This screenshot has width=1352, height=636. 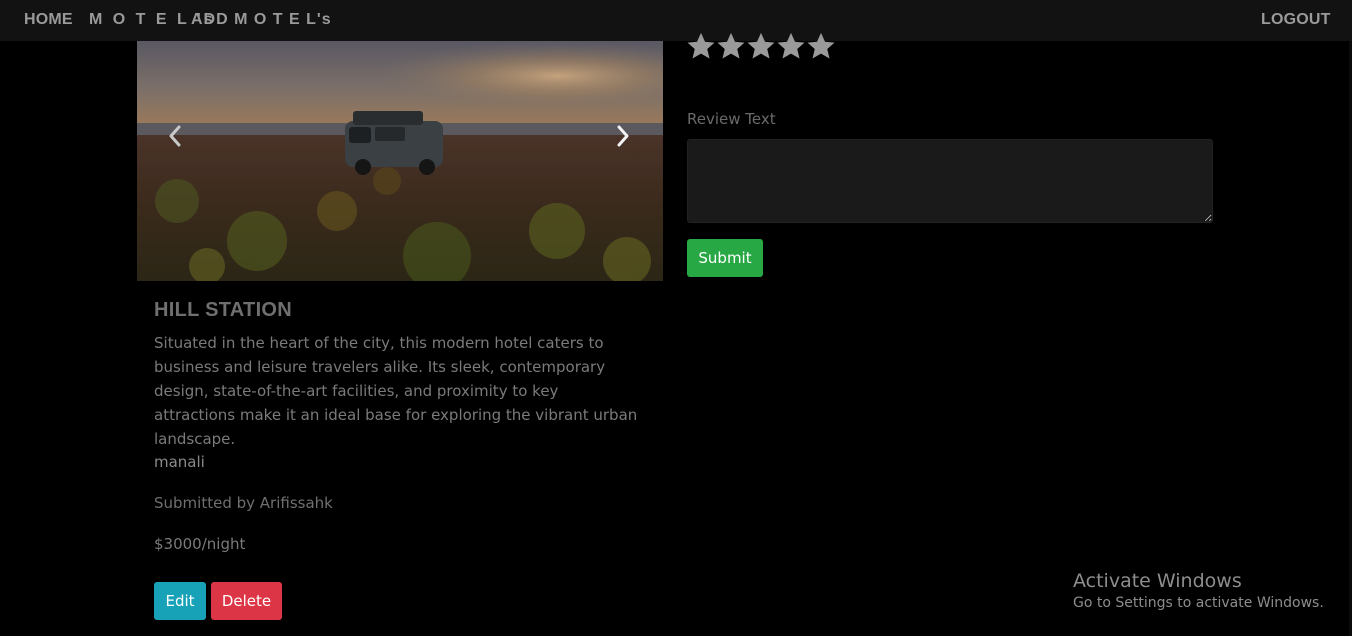 What do you see at coordinates (1296, 20) in the screenshot?
I see `nav-logout-link: LOGOUT` at bounding box center [1296, 20].